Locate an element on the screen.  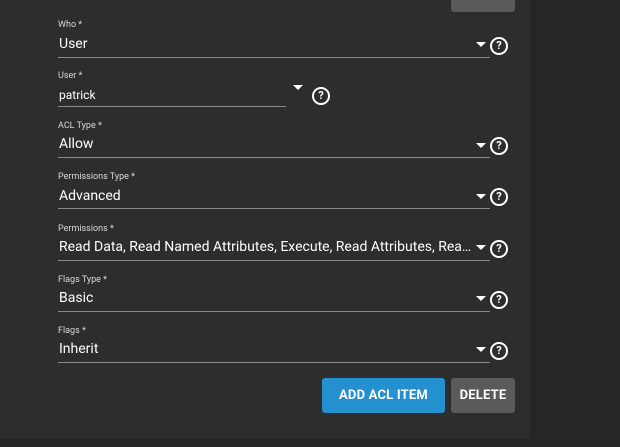
user-input: patrick is located at coordinates (169, 95).